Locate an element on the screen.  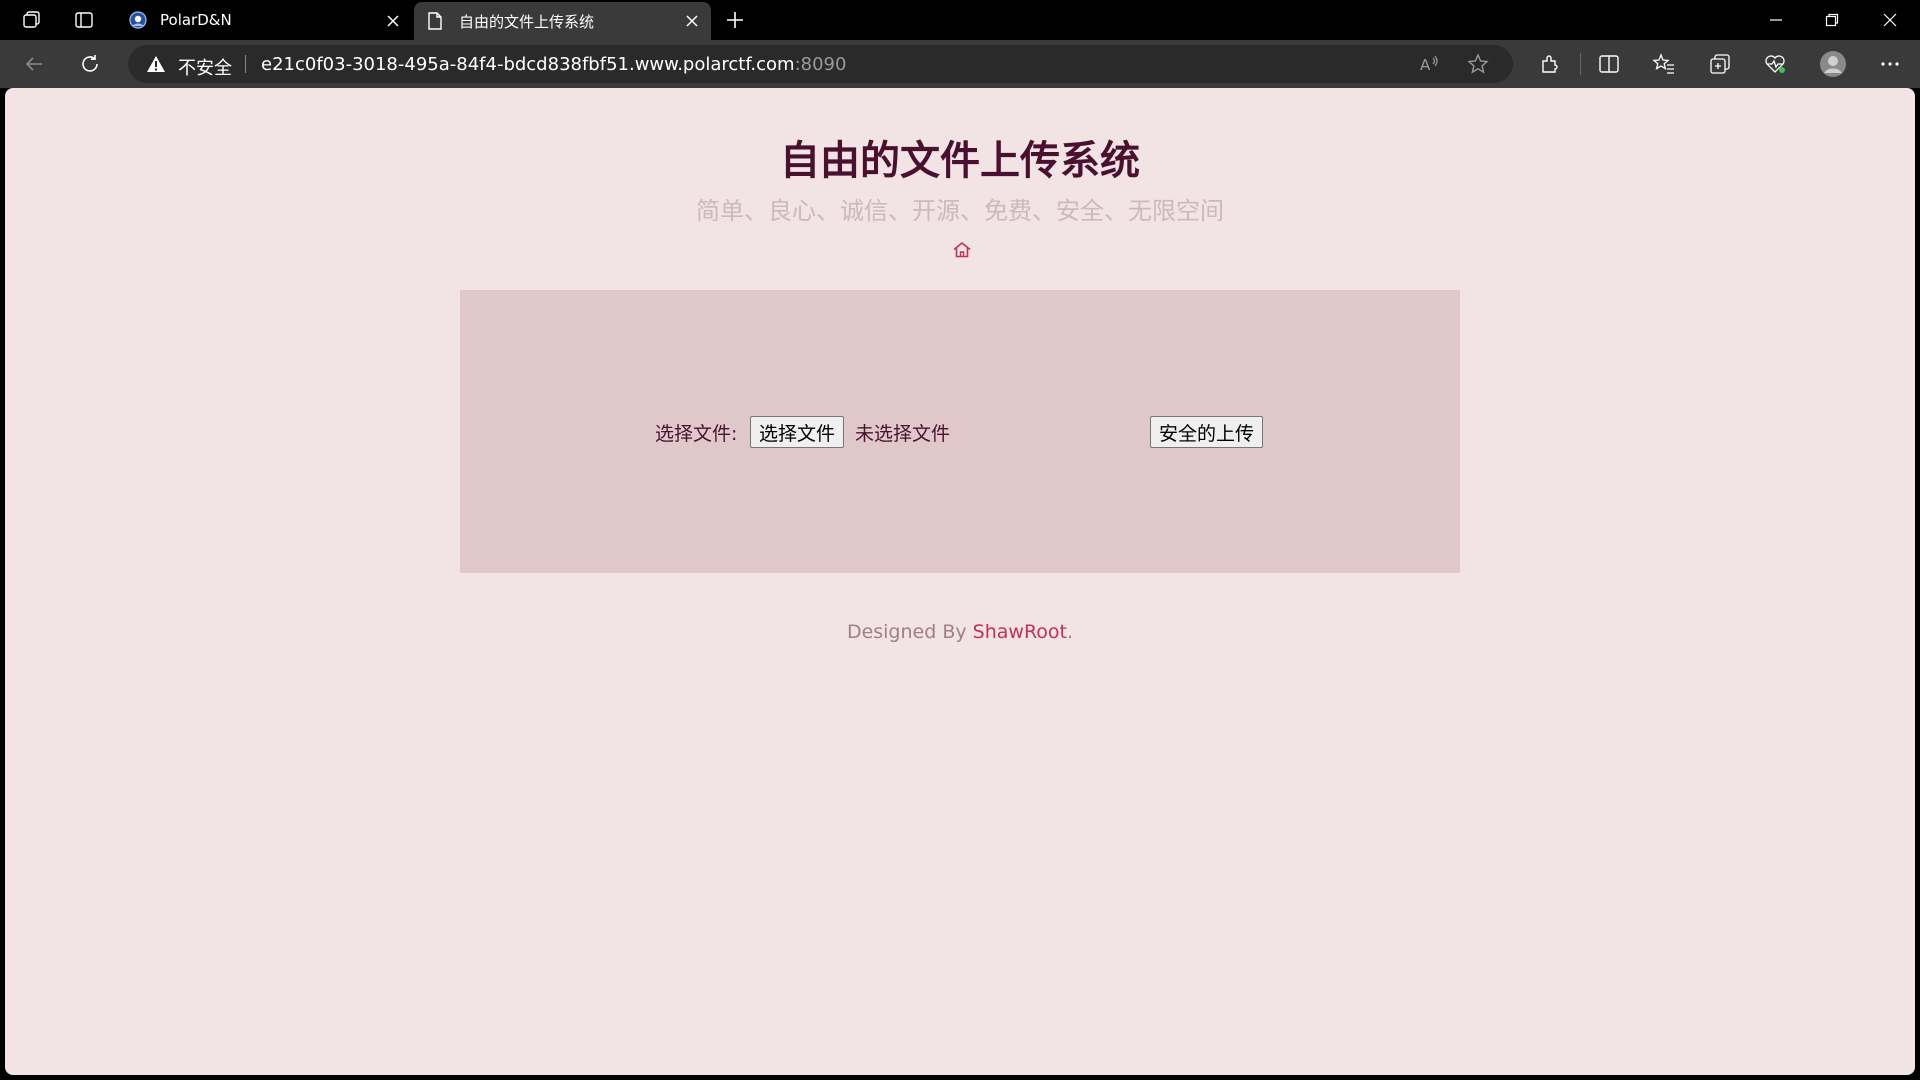
warning-icon is located at coordinates (156, 66).